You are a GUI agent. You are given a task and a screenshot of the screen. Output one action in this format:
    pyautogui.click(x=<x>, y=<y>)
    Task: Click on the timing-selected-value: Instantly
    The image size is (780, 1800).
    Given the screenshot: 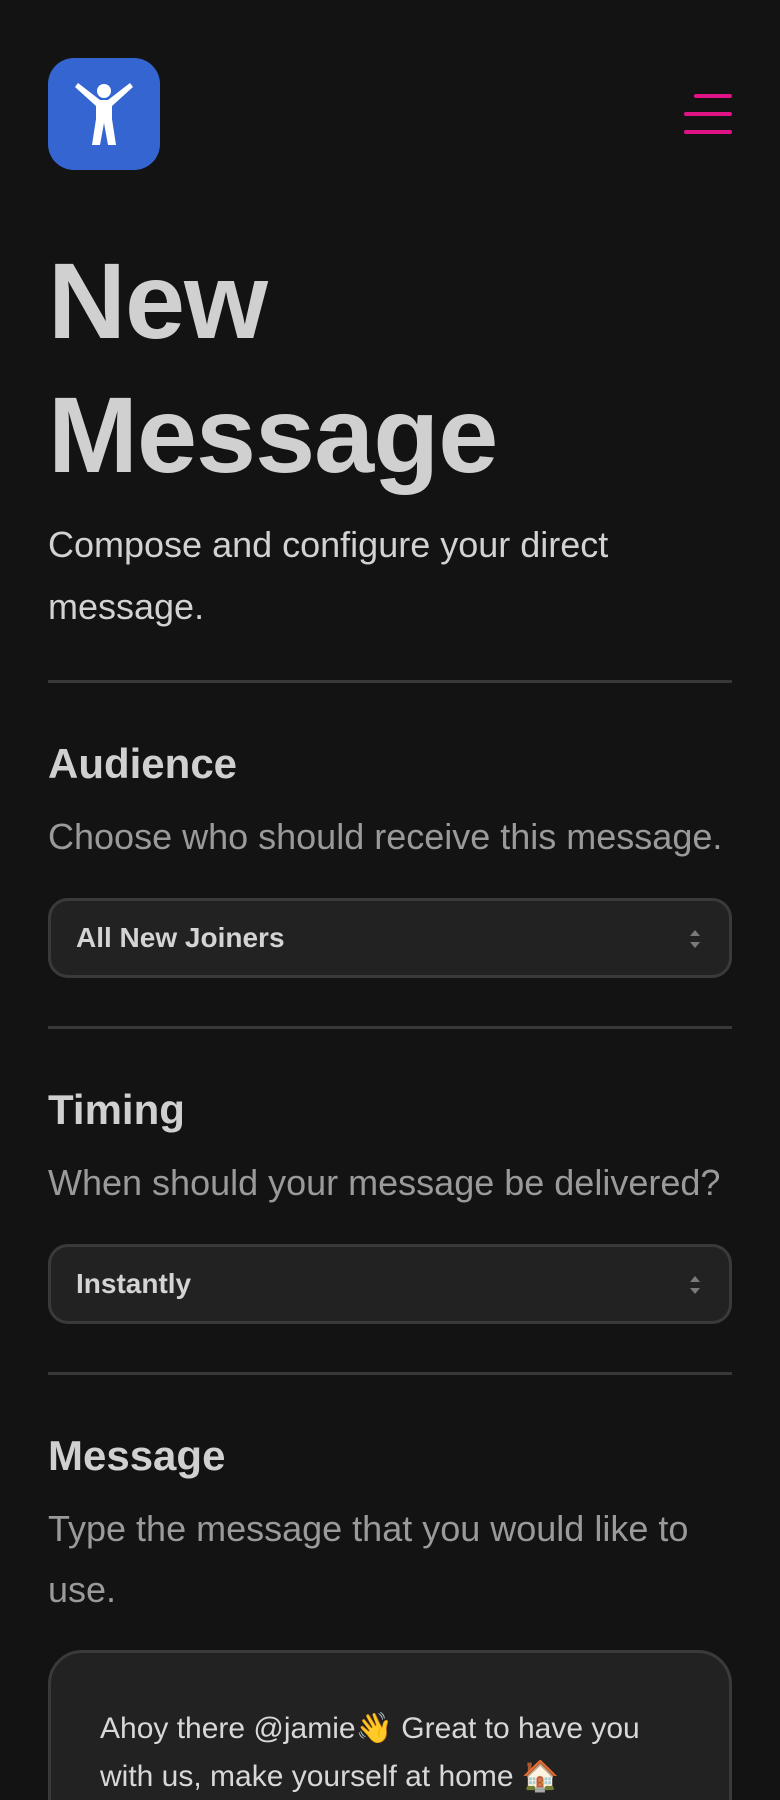 What is the action you would take?
    pyautogui.click(x=134, y=1283)
    